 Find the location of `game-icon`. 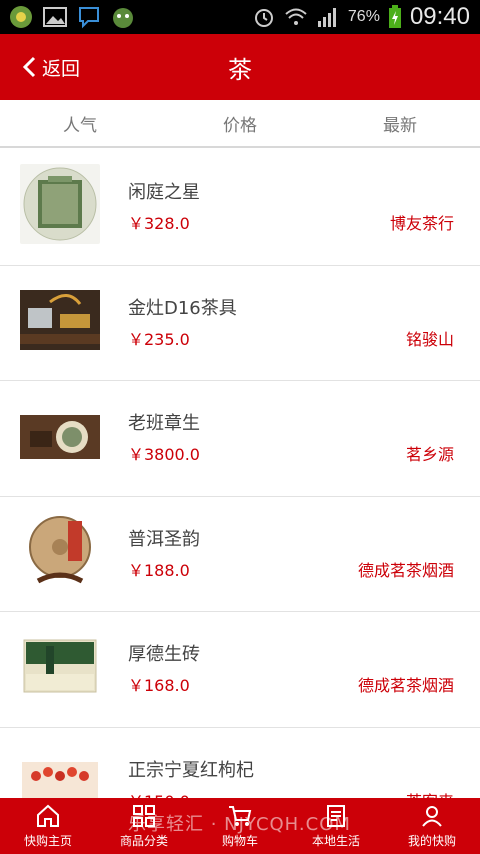

game-icon is located at coordinates (123, 18).